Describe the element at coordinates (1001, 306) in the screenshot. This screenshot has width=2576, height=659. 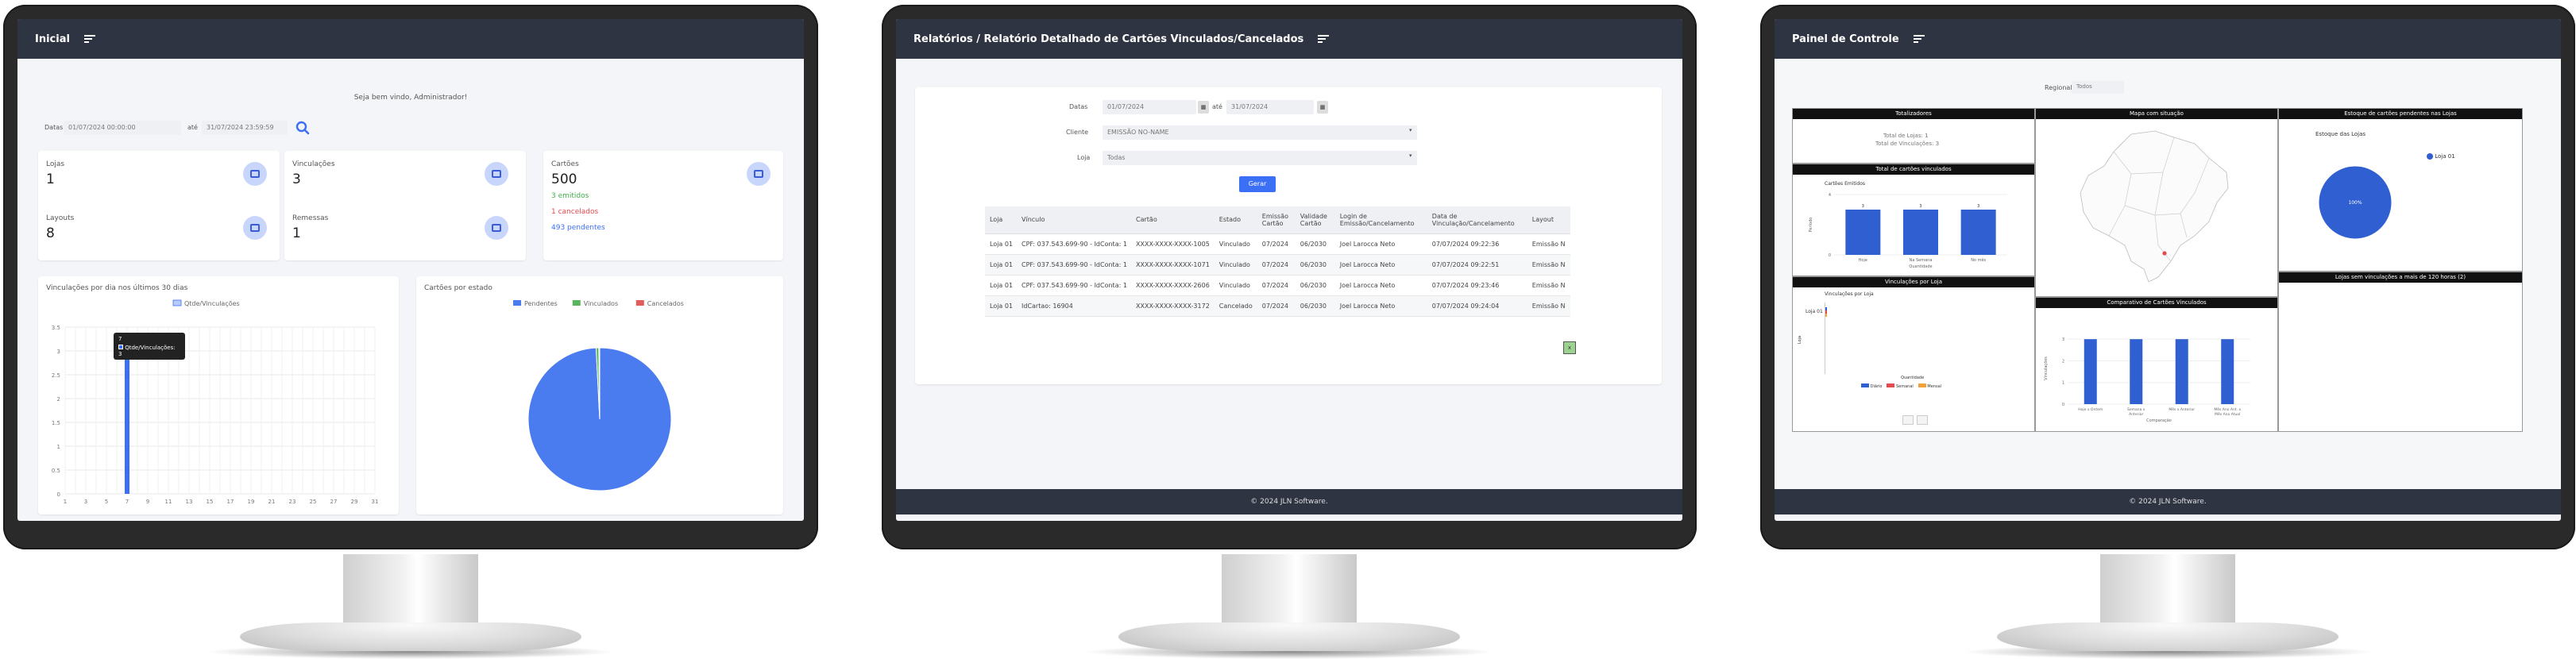
I see `table-cell: Loja 01` at that location.